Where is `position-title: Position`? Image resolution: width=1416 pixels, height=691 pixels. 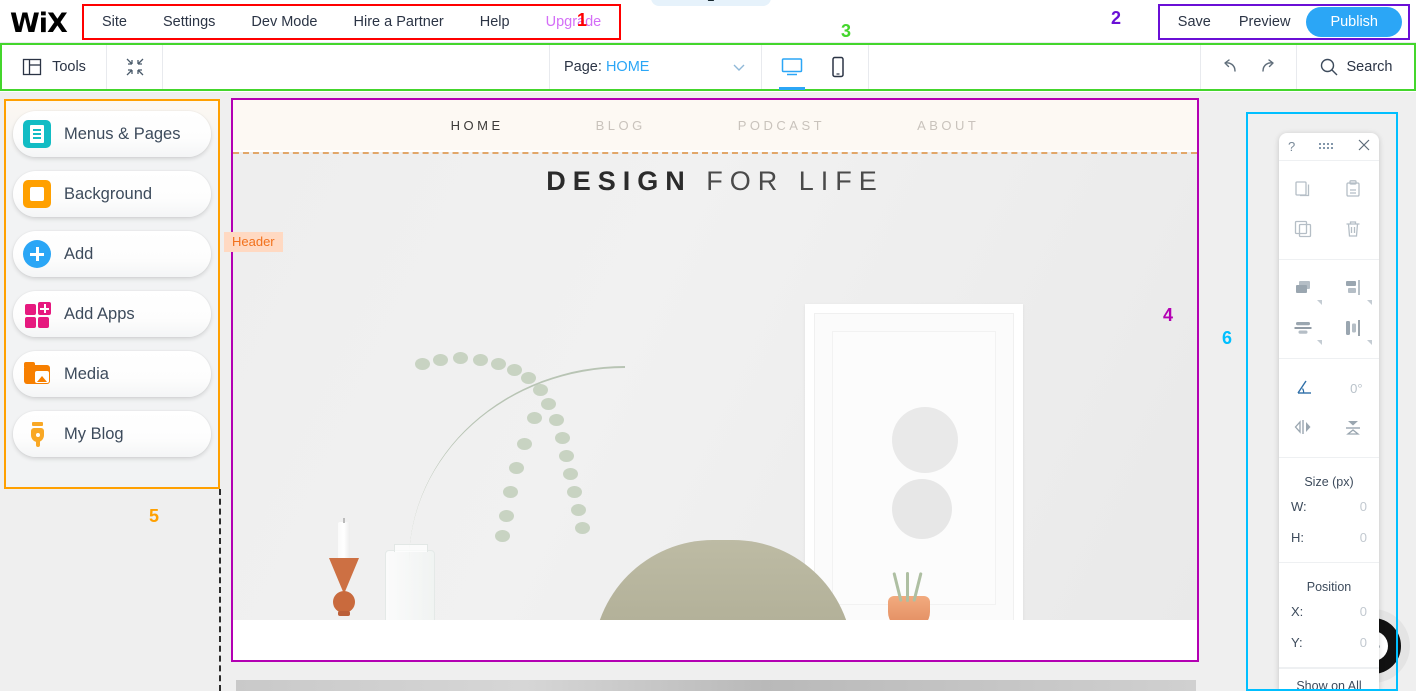 position-title: Position is located at coordinates (1329, 587).